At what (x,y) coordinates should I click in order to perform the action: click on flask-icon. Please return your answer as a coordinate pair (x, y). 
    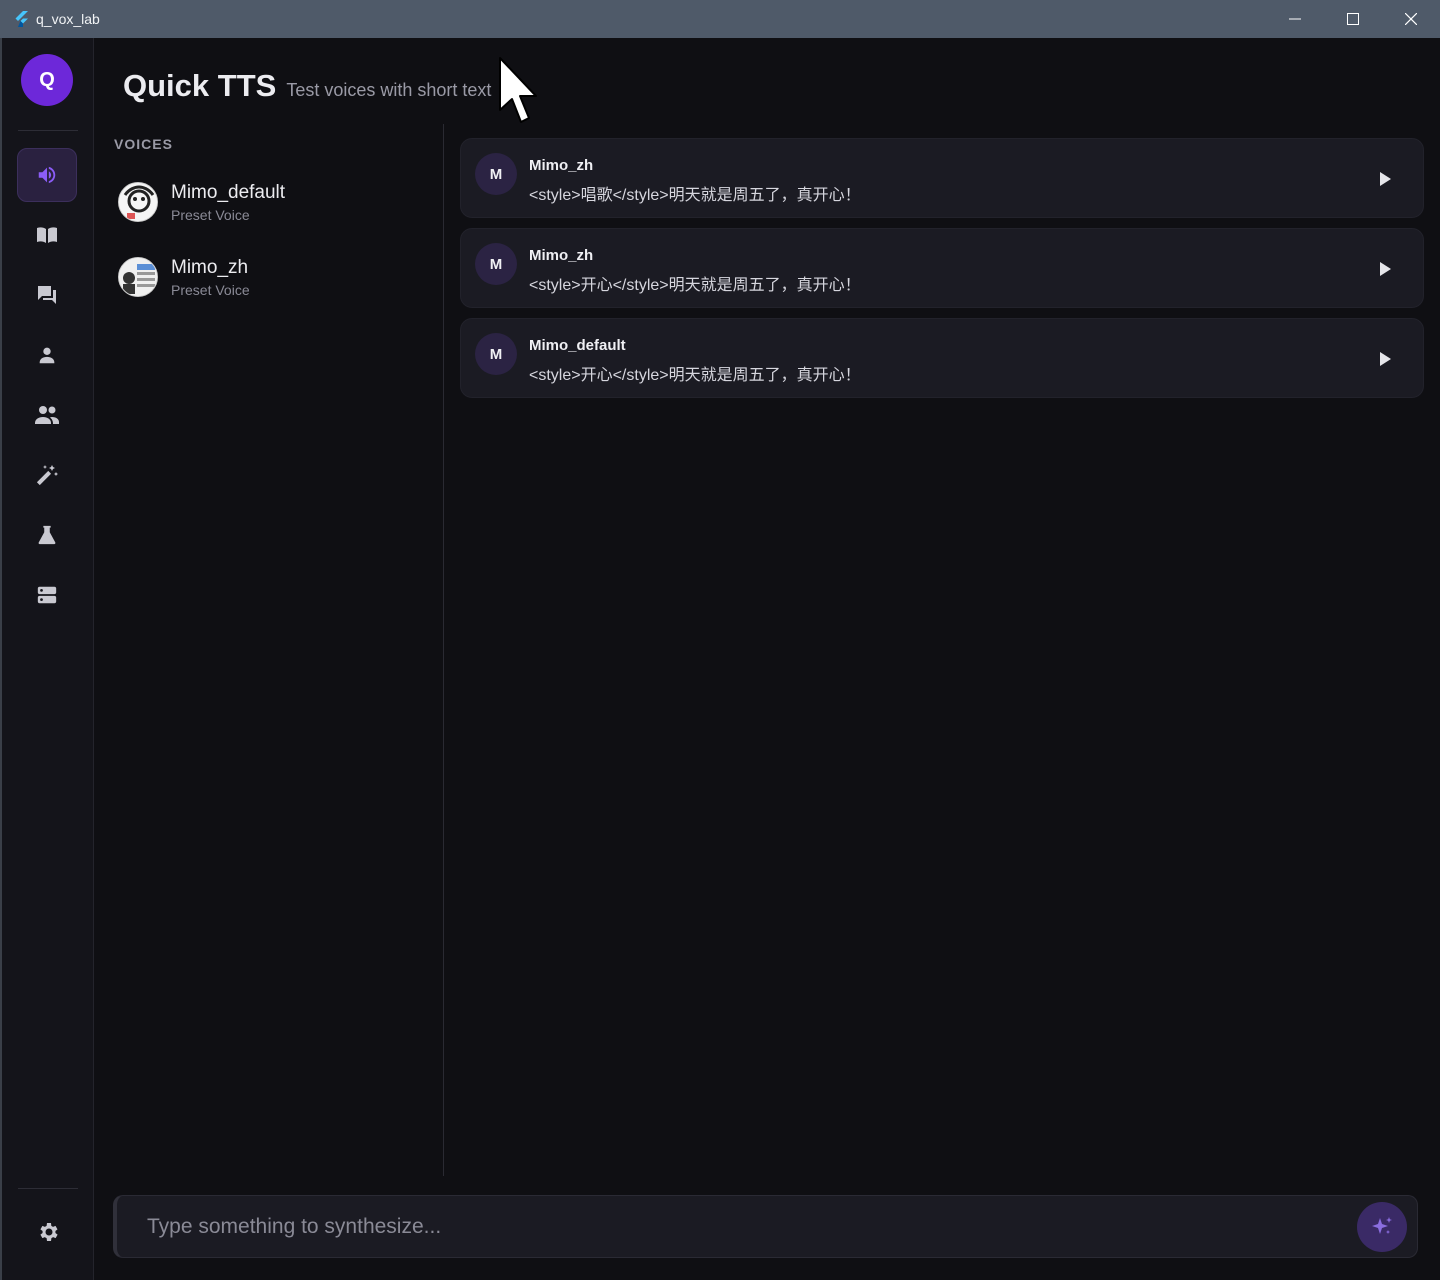
    Looking at the image, I should click on (47, 535).